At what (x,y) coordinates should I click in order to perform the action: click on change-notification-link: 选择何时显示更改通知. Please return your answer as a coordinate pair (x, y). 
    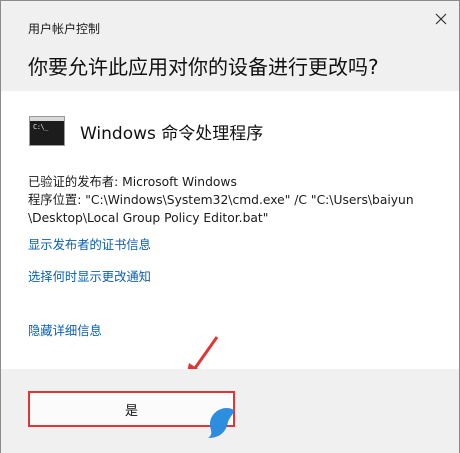
    Looking at the image, I should click on (89, 276).